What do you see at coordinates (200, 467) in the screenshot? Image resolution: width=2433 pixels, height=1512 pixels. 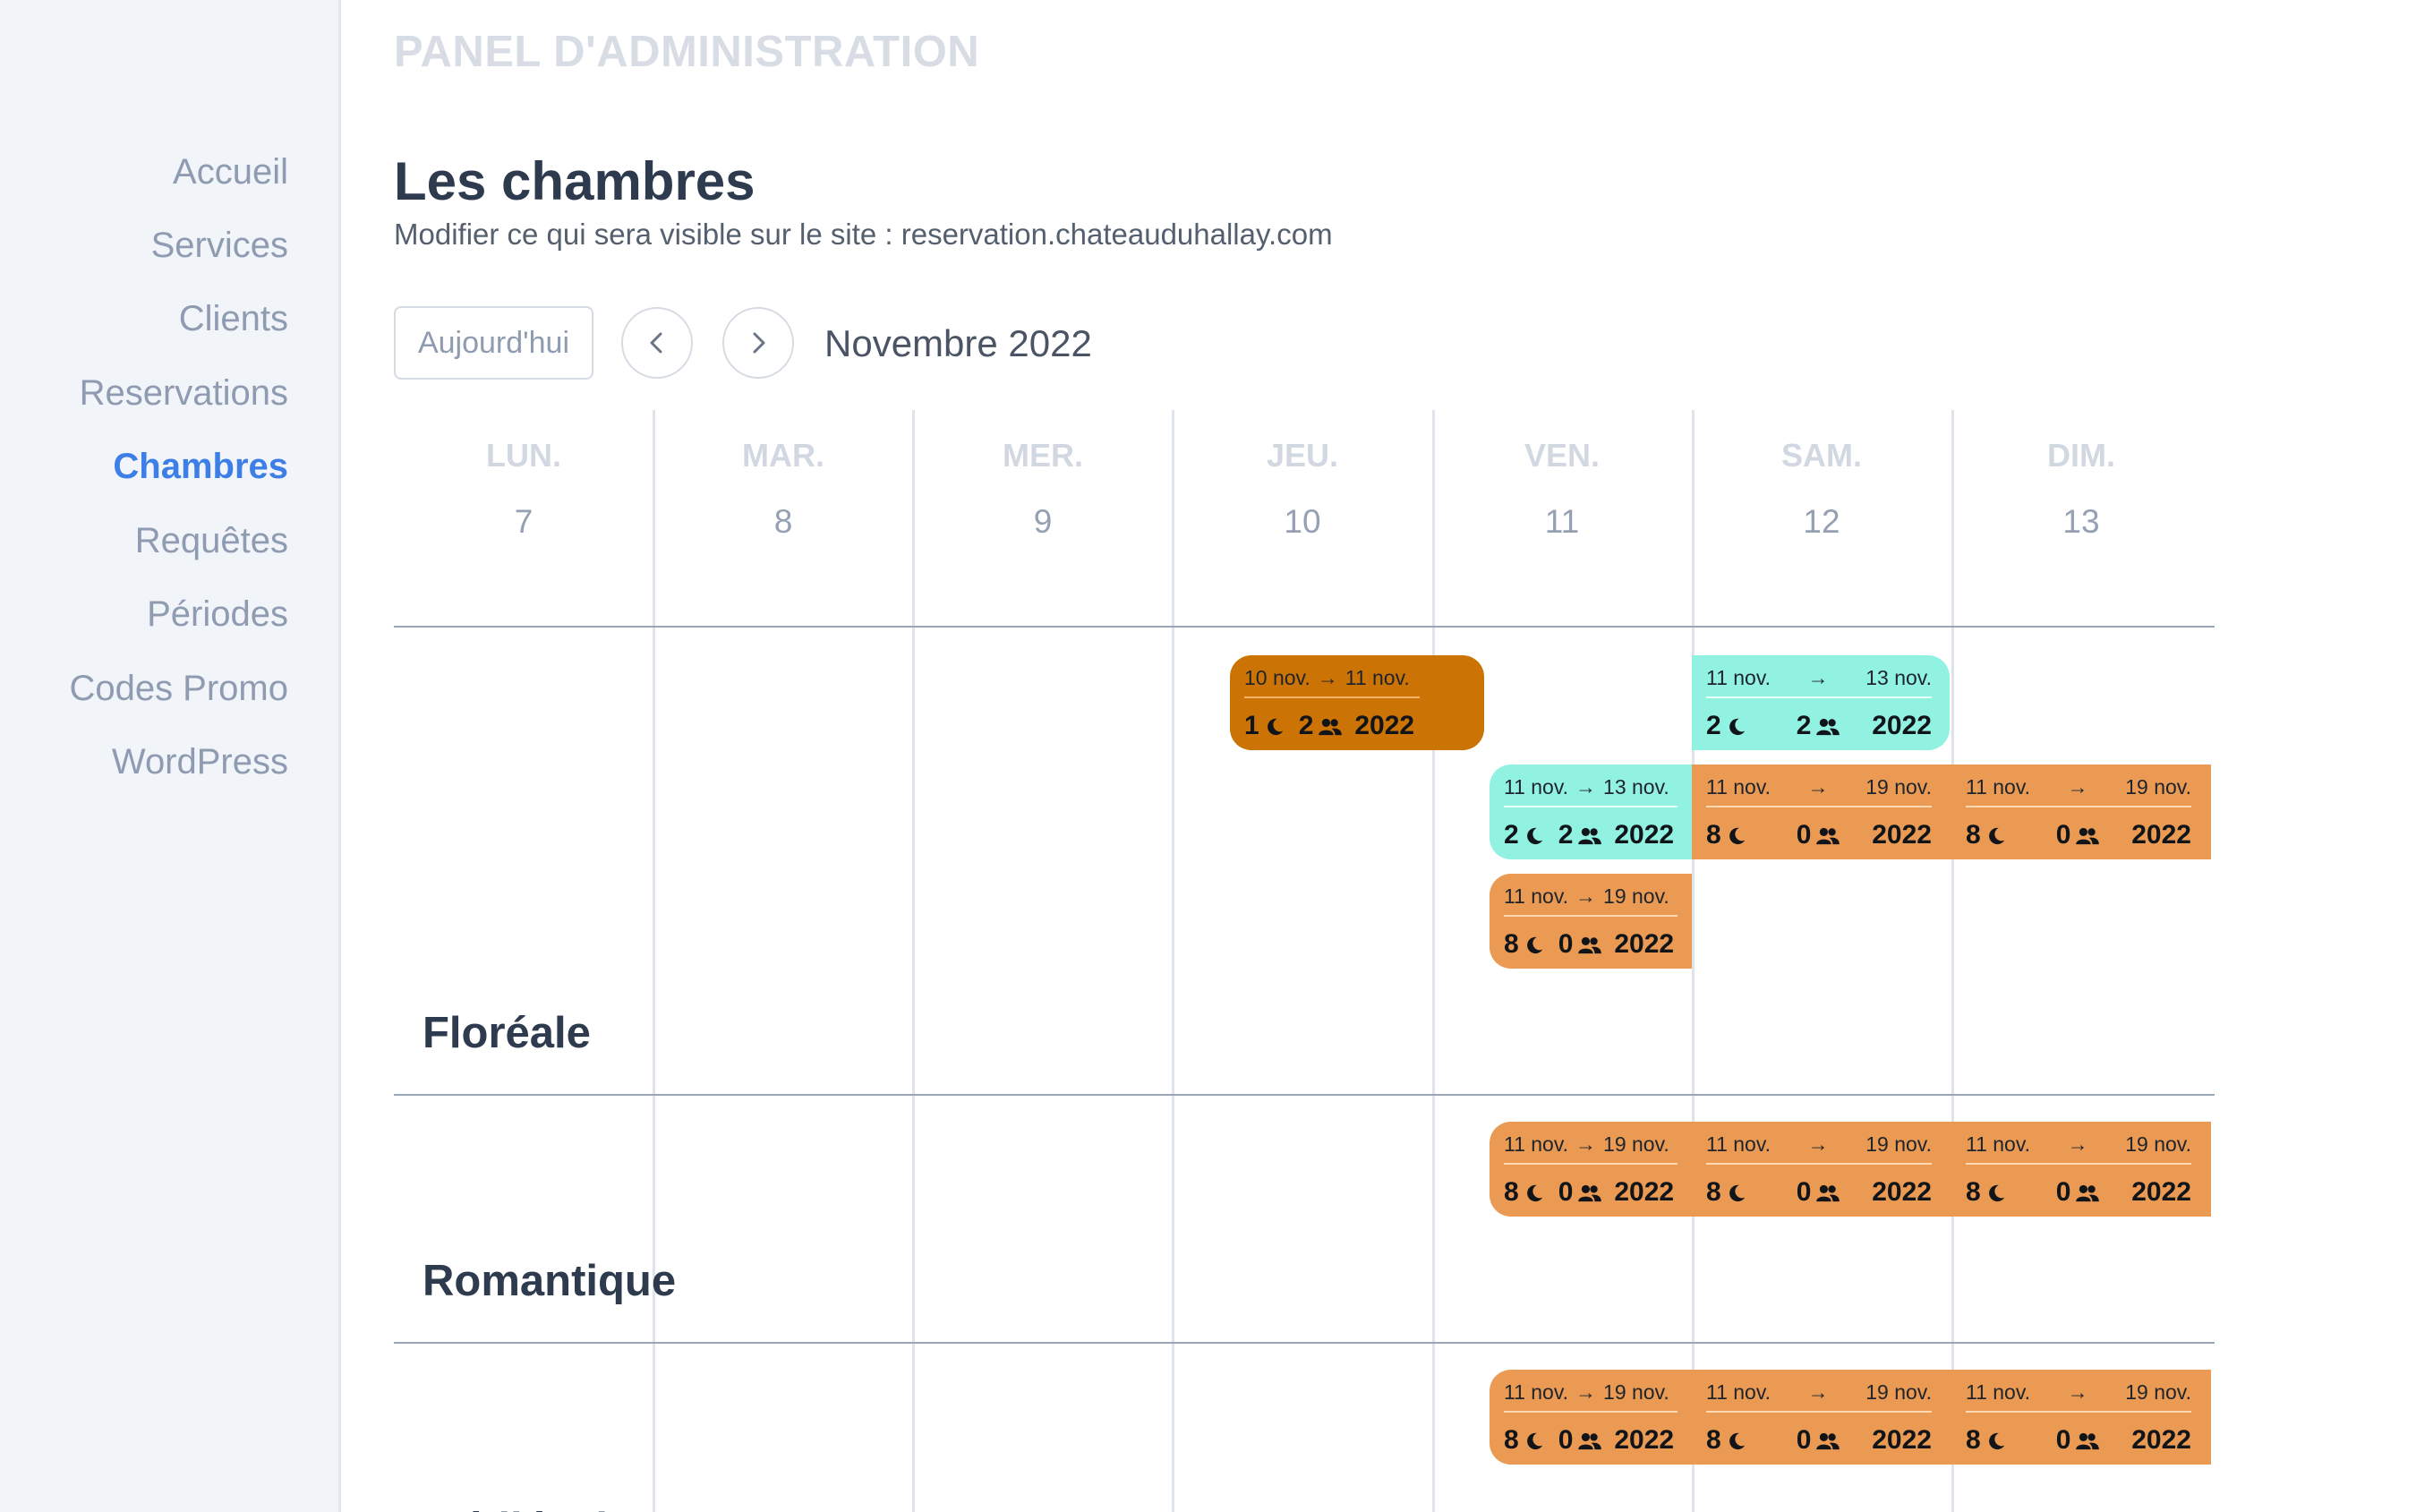 I see `sidebar-item-chambres: Chambres` at bounding box center [200, 467].